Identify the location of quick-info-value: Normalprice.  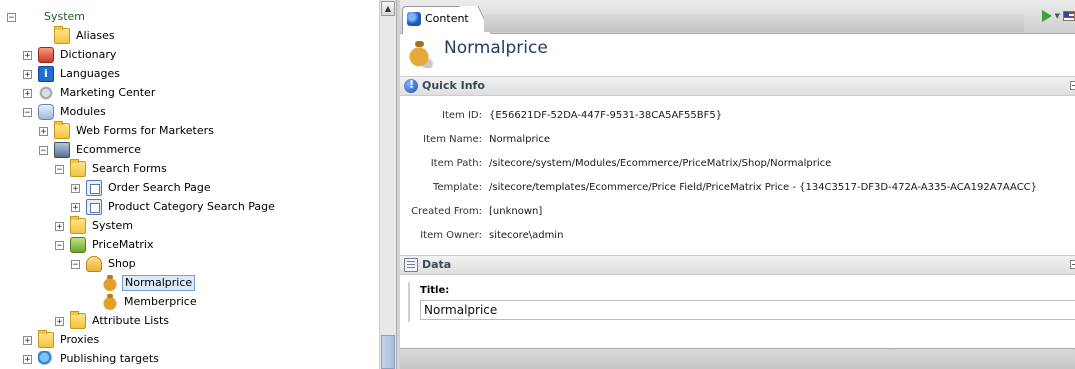
(520, 139).